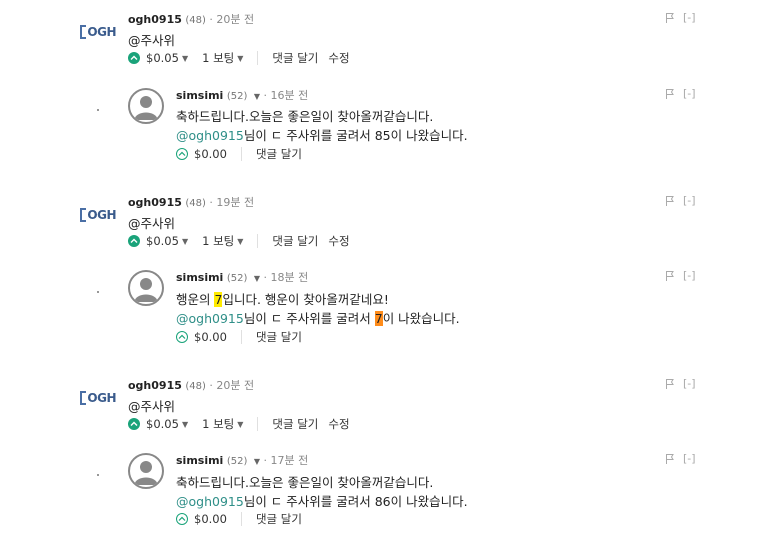 This screenshot has width=768, height=547. What do you see at coordinates (378, 318) in the screenshot?
I see `dice-result: 7` at bounding box center [378, 318].